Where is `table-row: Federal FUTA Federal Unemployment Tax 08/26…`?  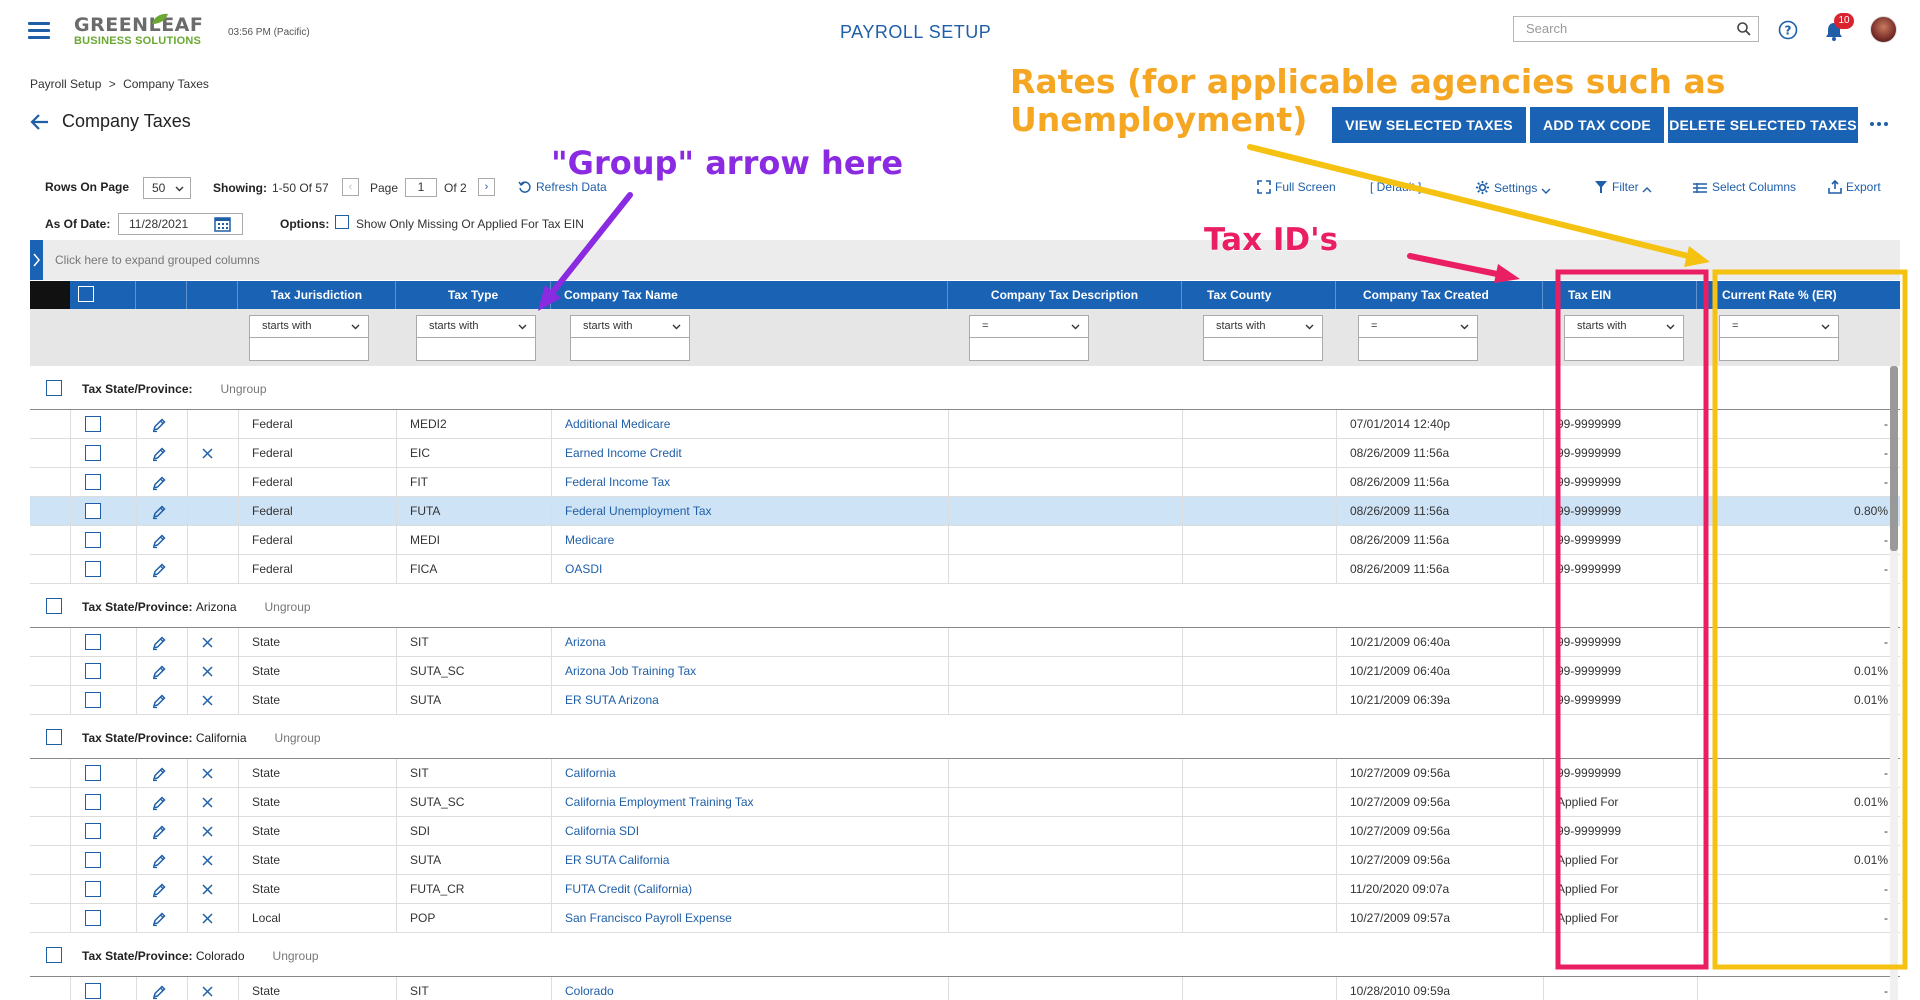 table-row: Federal FUTA Federal Unemployment Tax 08/26… is located at coordinates (965, 511).